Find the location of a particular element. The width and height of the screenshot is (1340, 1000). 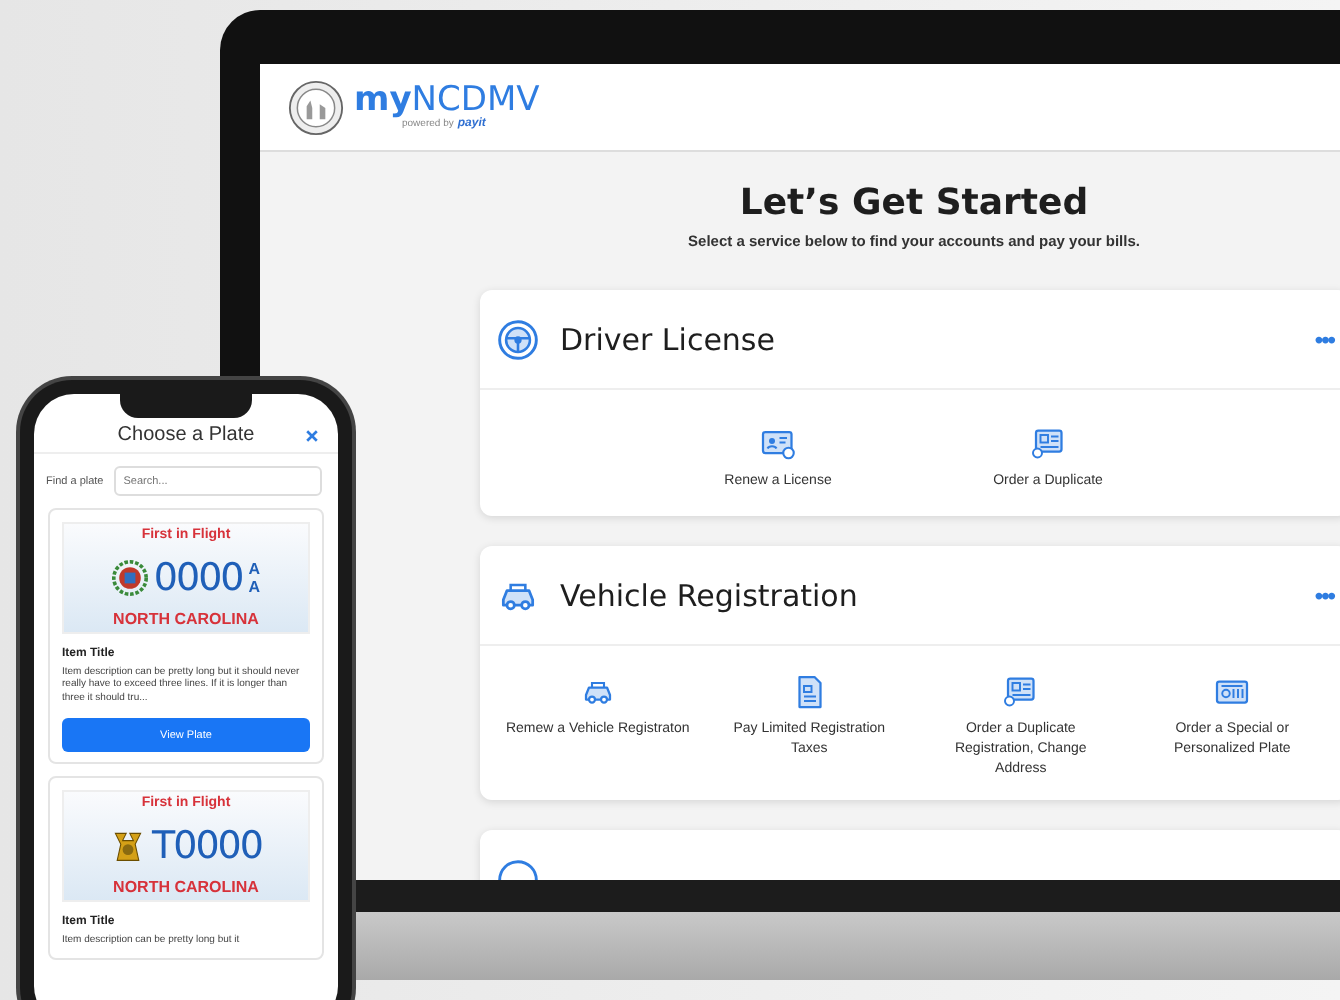

section-title: Vehicle Registration is located at coordinates (710, 595).